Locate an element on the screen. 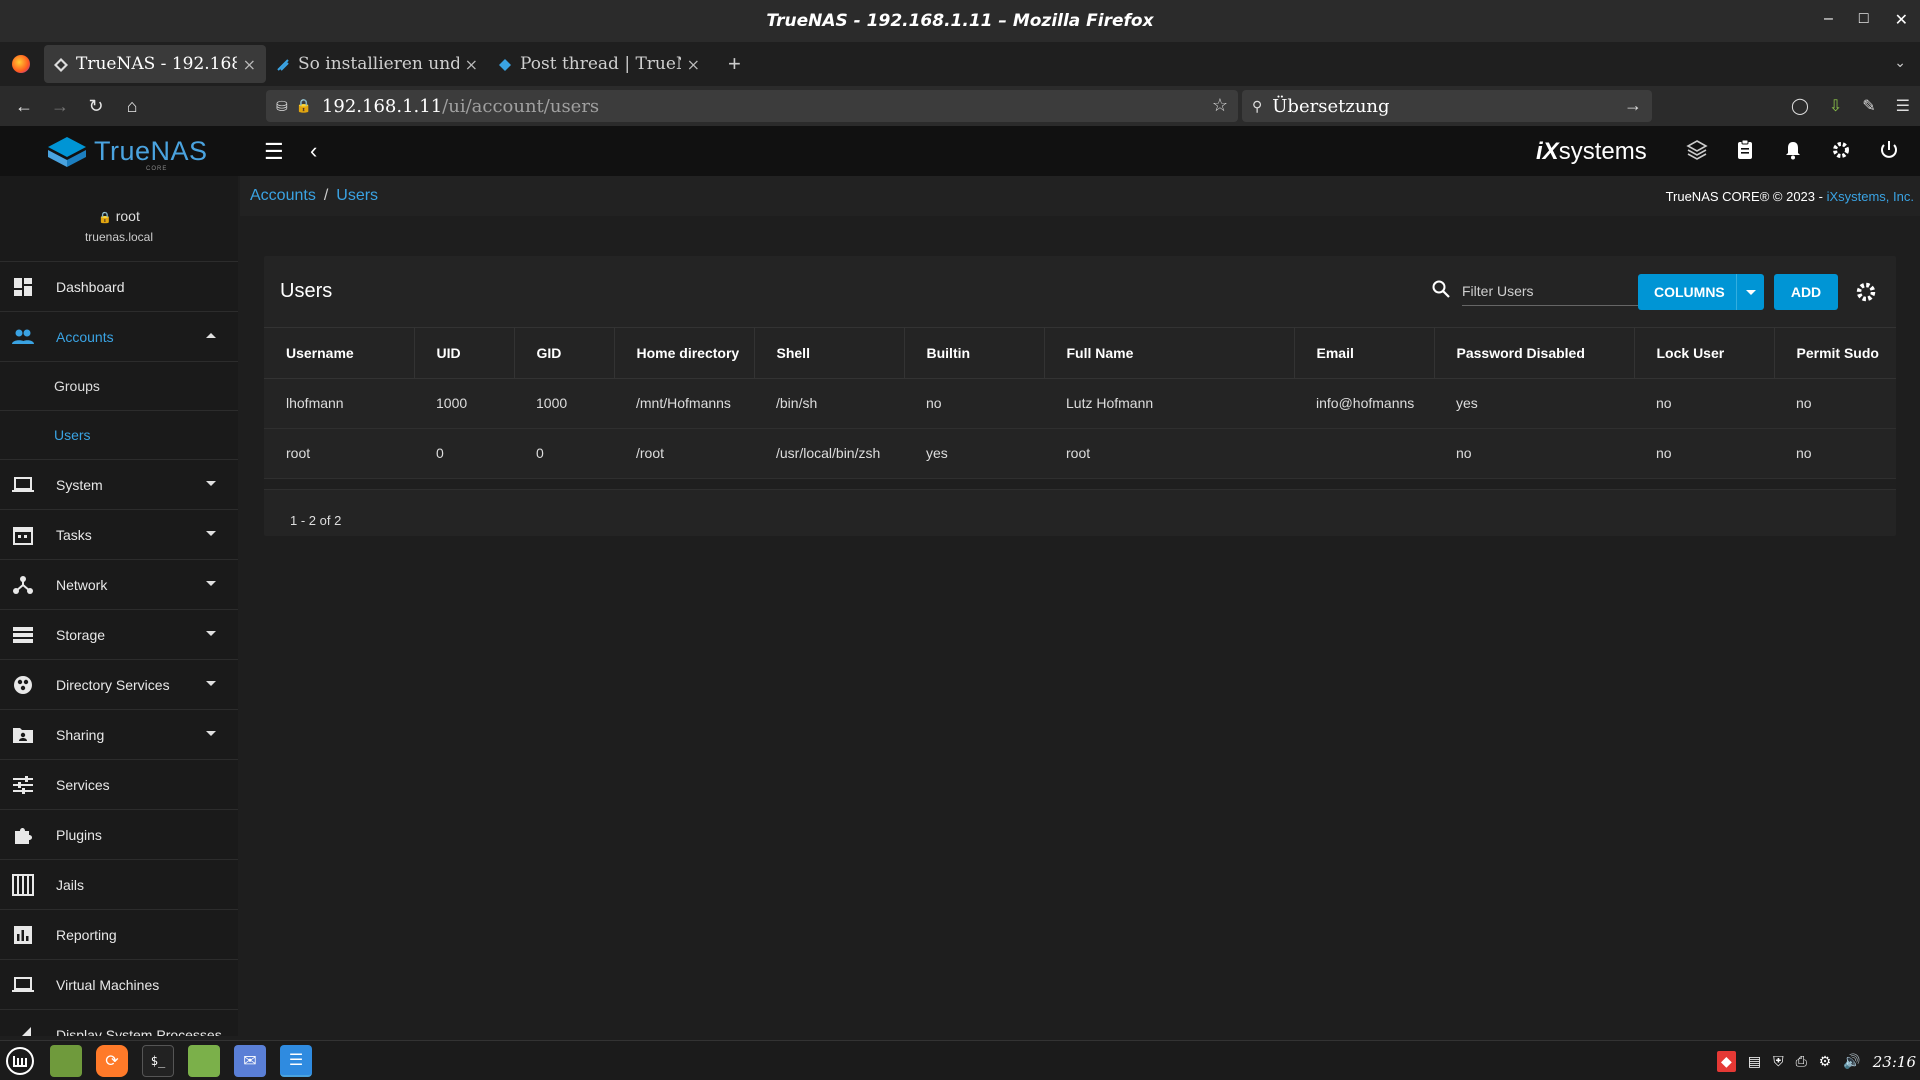 The width and height of the screenshot is (1920, 1080). tab-installieren: So installieren und r × is located at coordinates (377, 64).